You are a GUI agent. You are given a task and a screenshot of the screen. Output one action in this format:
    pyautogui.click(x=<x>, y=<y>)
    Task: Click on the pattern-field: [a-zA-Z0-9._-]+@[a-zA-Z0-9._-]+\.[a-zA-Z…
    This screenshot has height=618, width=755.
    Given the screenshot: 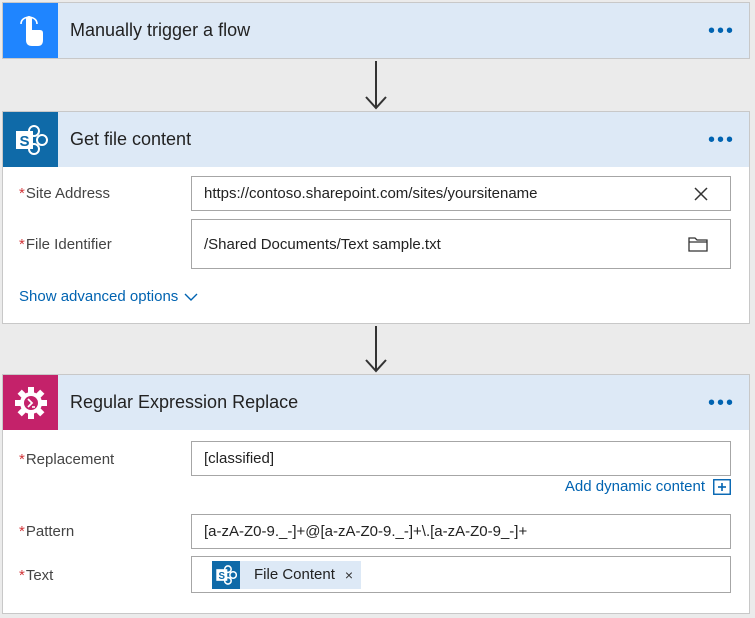 What is the action you would take?
    pyautogui.click(x=461, y=531)
    